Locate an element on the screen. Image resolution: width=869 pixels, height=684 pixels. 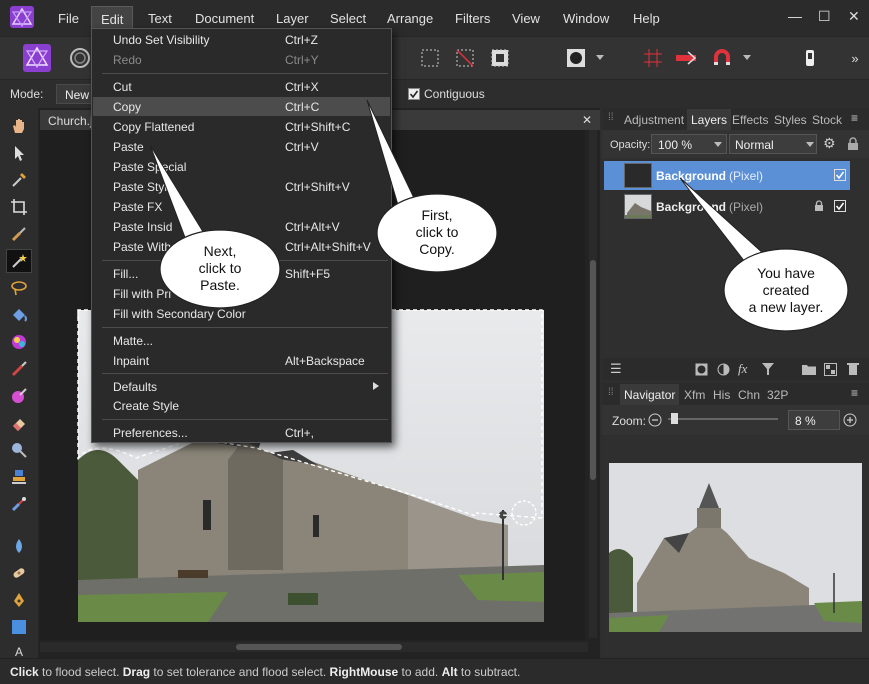
flood-fill-tool-icon is located at coordinates (19, 315).